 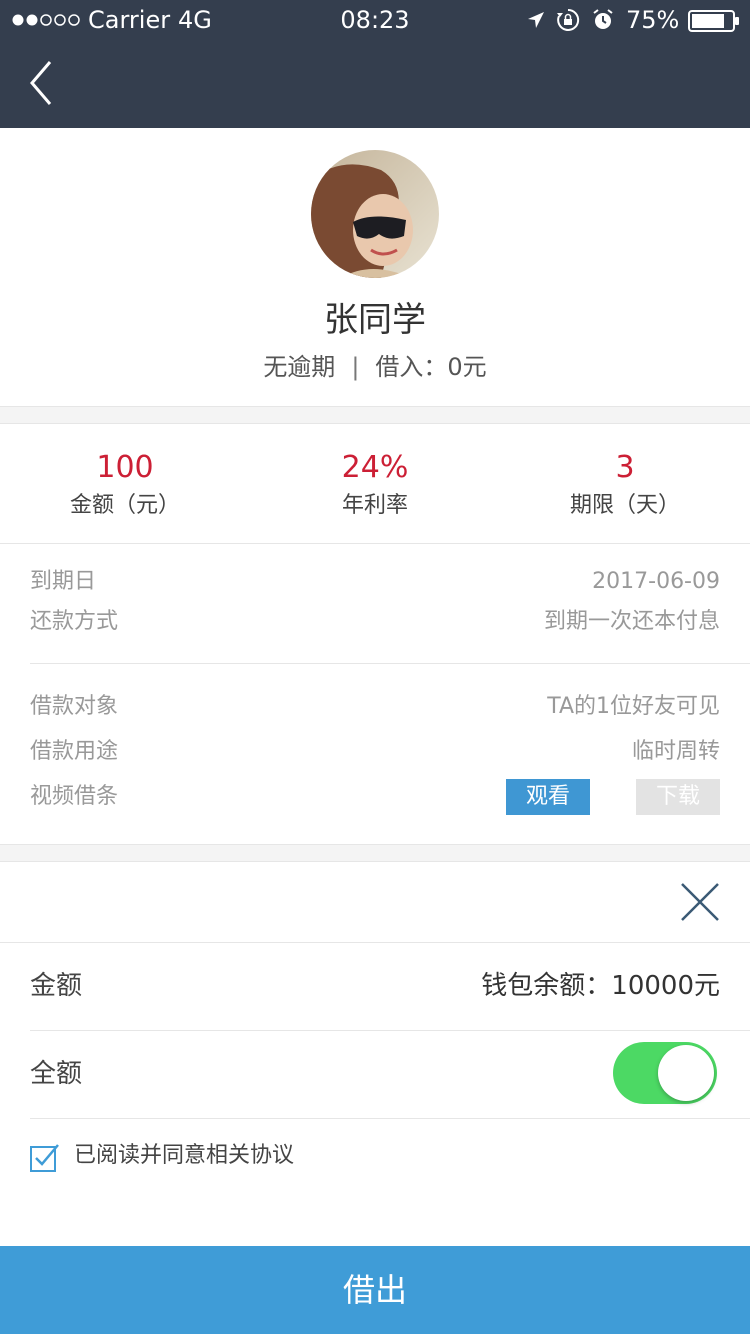 I want to click on toggle-knob, so click(x=686, y=1073).